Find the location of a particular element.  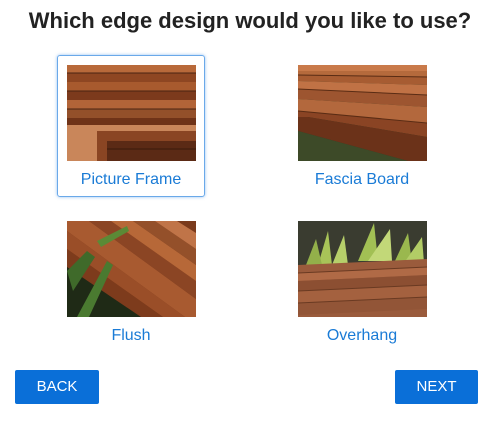

question-title: Which edge design would you like to use? is located at coordinates (250, 20).